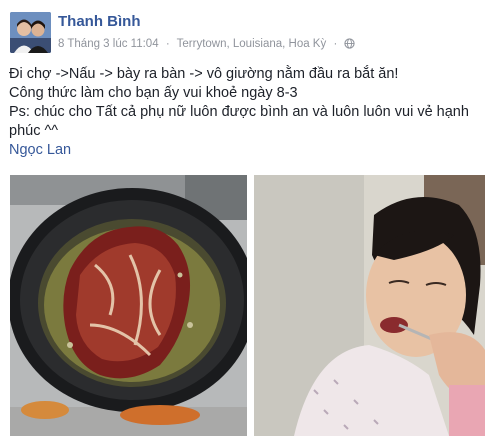 The height and width of the screenshot is (436, 485). What do you see at coordinates (40, 150) in the screenshot?
I see `mention-link: Ngọc Lan` at bounding box center [40, 150].